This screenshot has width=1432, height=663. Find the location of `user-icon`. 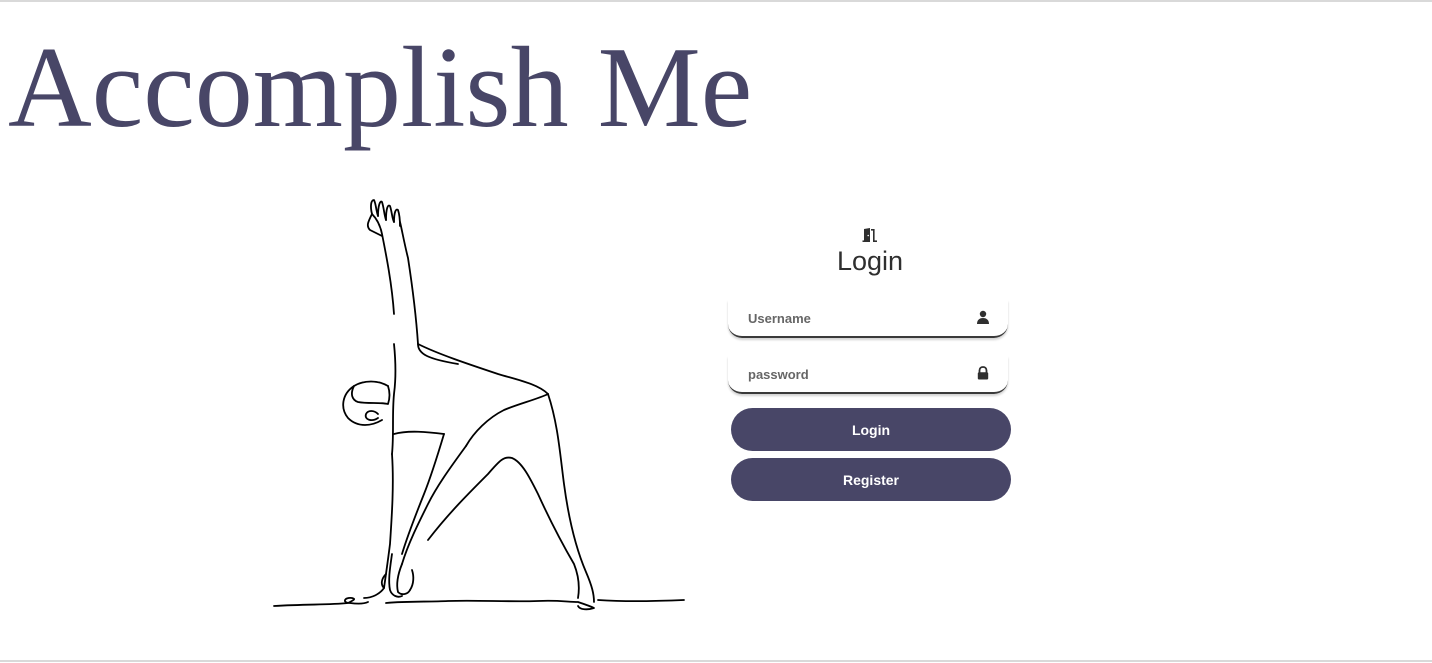

user-icon is located at coordinates (983, 317).